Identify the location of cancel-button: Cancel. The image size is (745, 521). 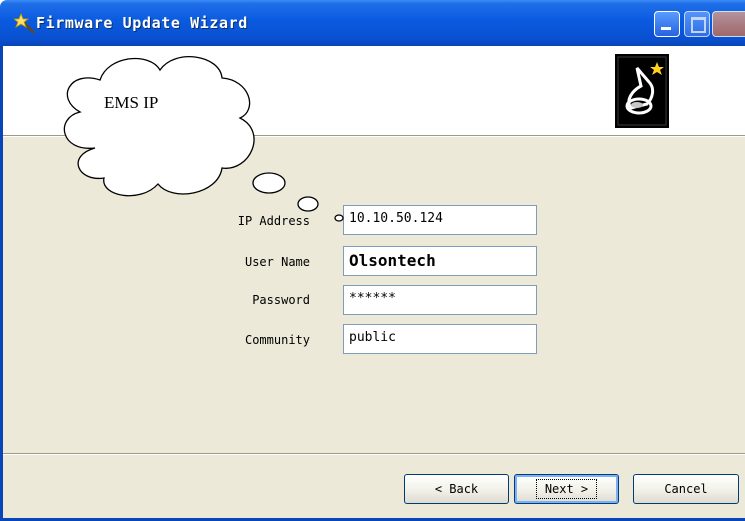
(686, 489).